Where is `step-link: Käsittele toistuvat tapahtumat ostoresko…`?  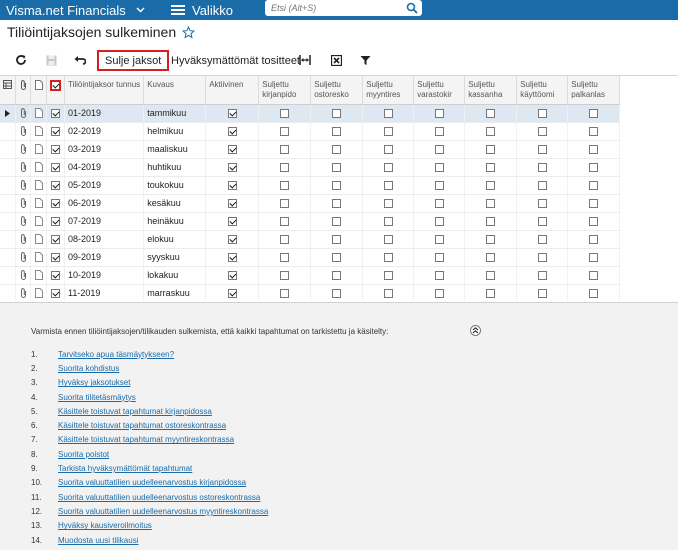
step-link: Käsittele toistuvat tapahtumat ostoresko… is located at coordinates (142, 425).